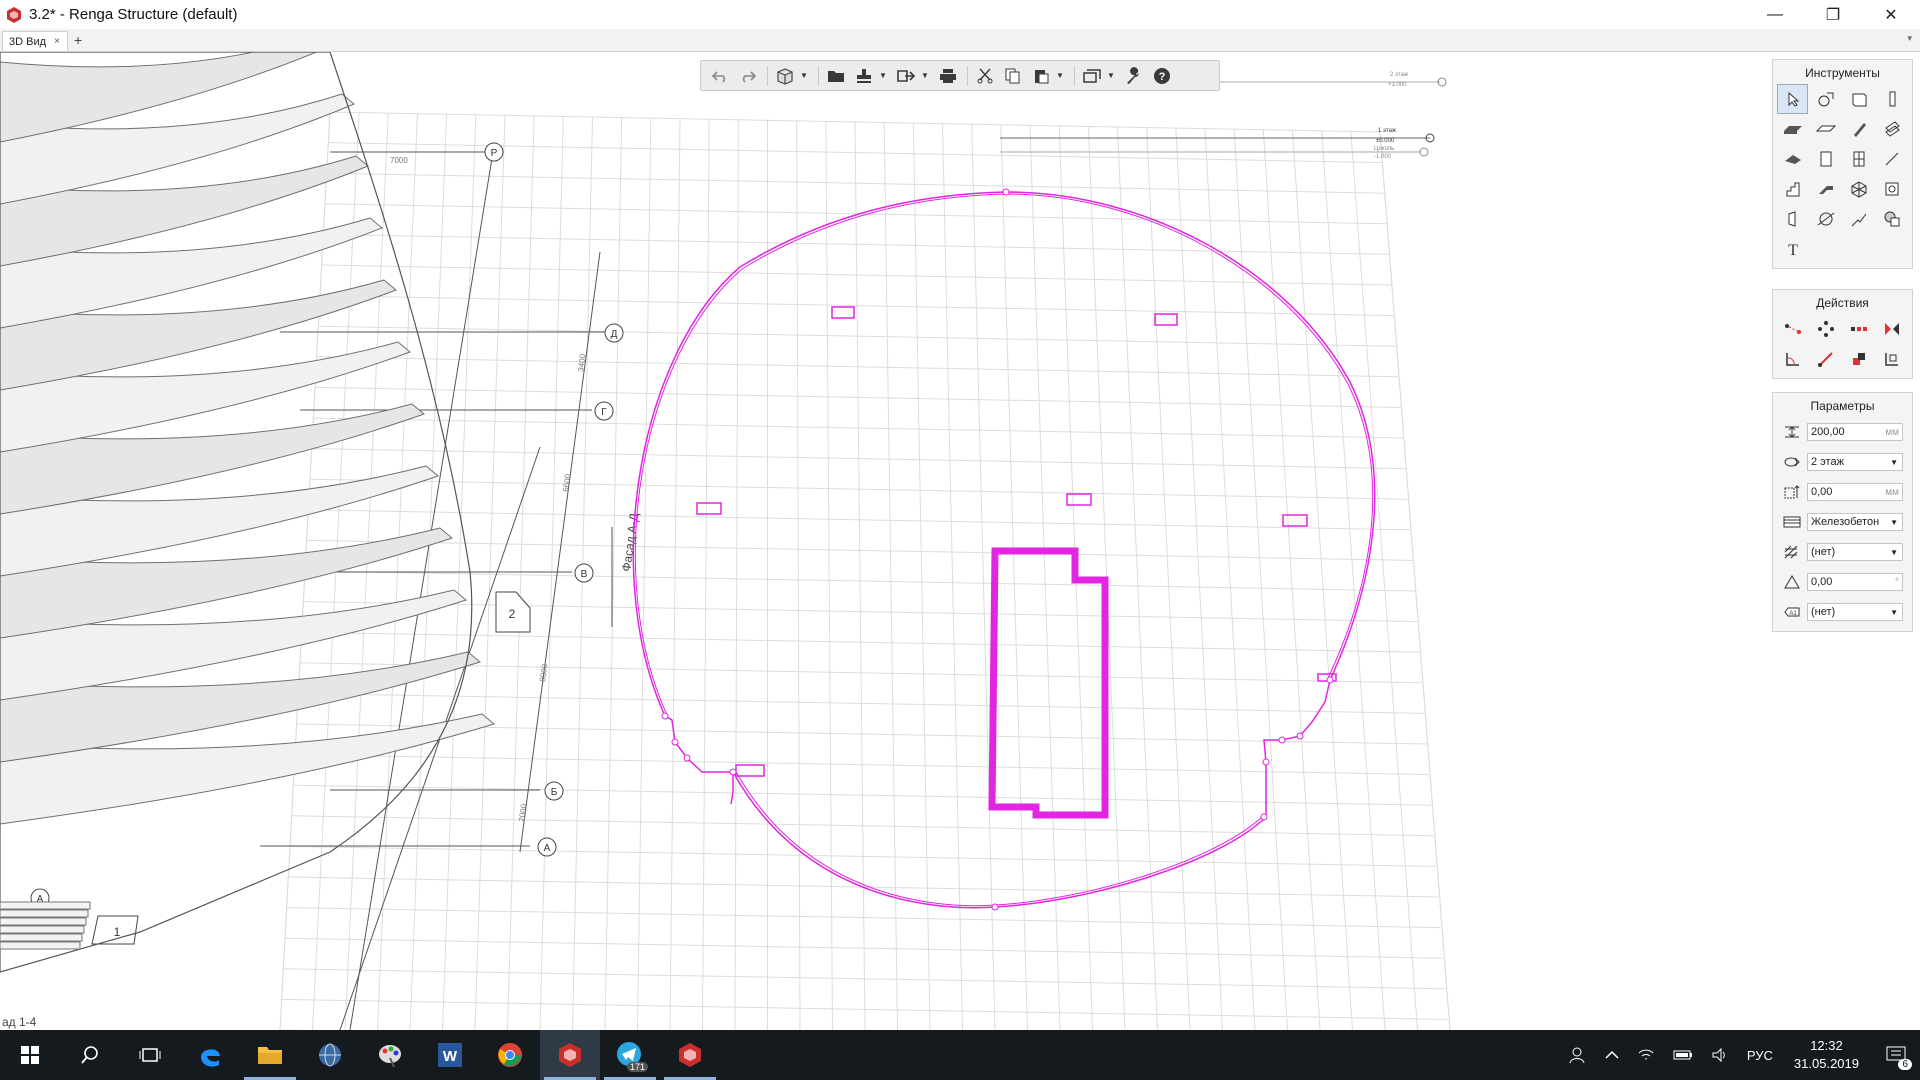  What do you see at coordinates (1683, 1055) in the screenshot?
I see `battery-icon` at bounding box center [1683, 1055].